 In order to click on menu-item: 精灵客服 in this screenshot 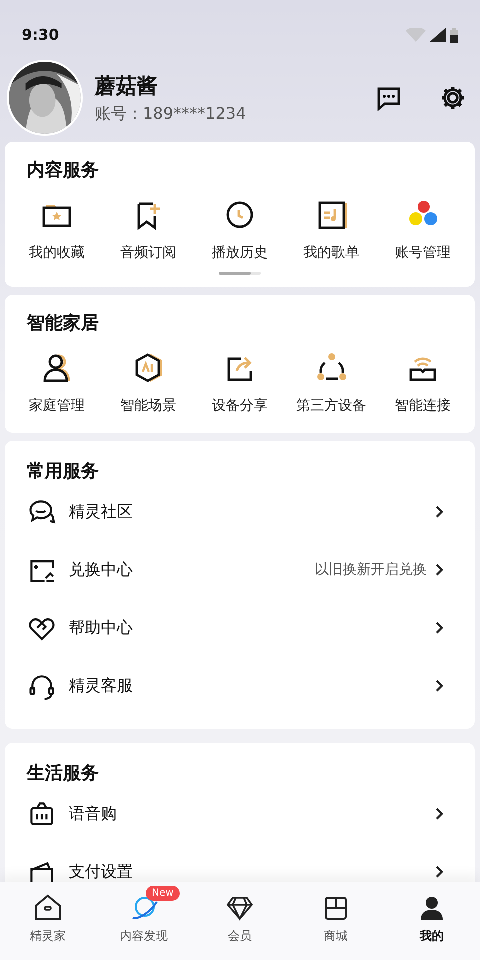, I will do `click(101, 686)`.